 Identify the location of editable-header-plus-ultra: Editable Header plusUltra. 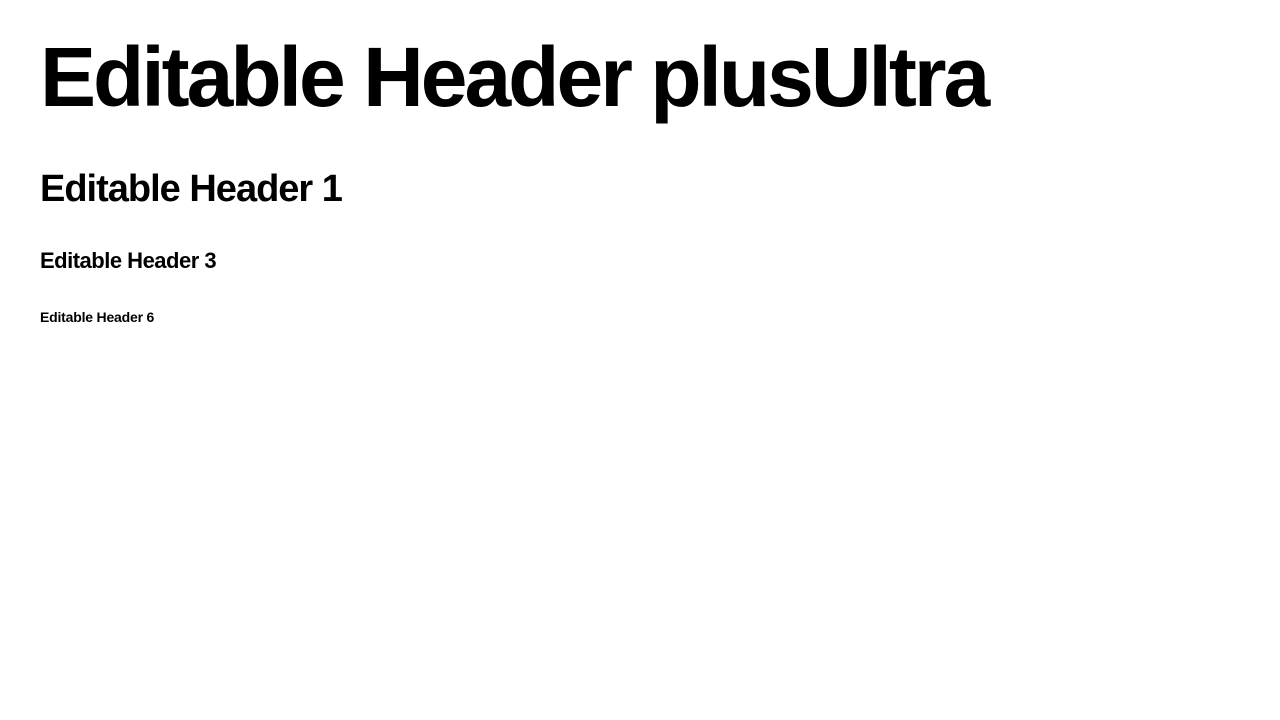
(515, 77).